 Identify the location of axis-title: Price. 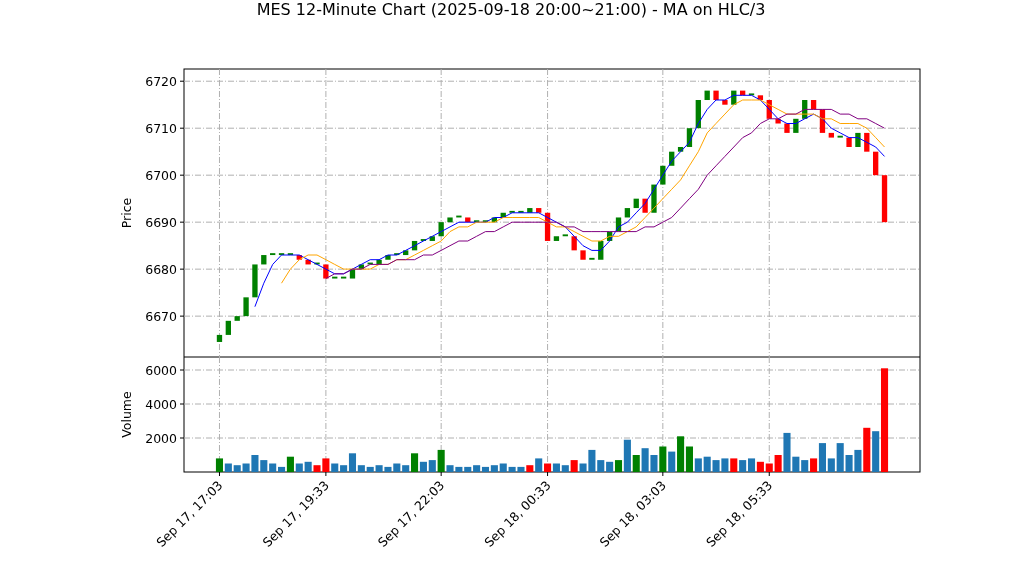
(126, 213).